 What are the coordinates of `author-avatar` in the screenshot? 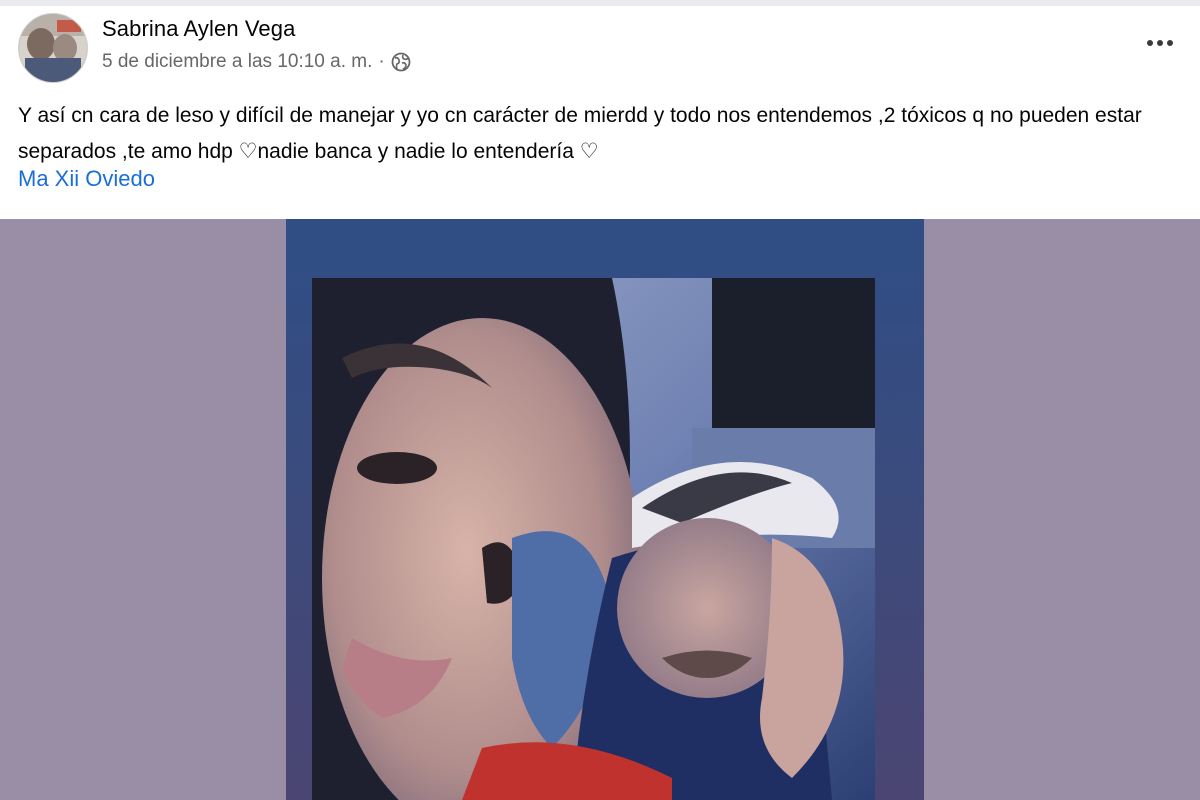 It's located at (53, 48).